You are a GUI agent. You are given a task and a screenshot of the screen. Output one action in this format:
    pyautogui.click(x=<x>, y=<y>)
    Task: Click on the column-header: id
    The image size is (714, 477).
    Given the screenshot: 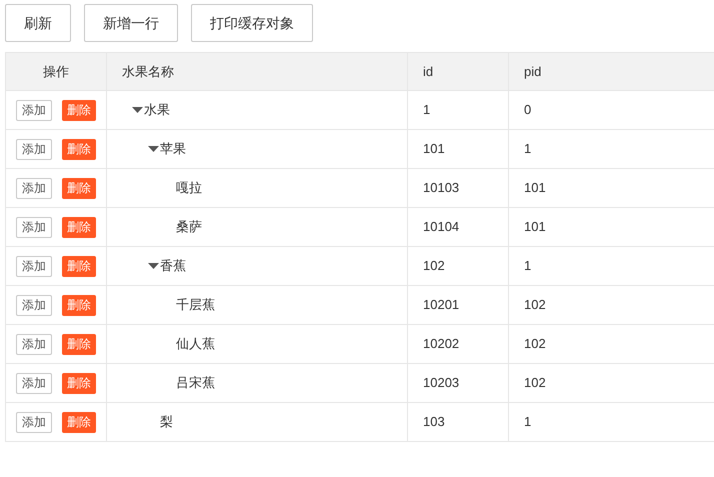 What is the action you would take?
    pyautogui.click(x=458, y=71)
    